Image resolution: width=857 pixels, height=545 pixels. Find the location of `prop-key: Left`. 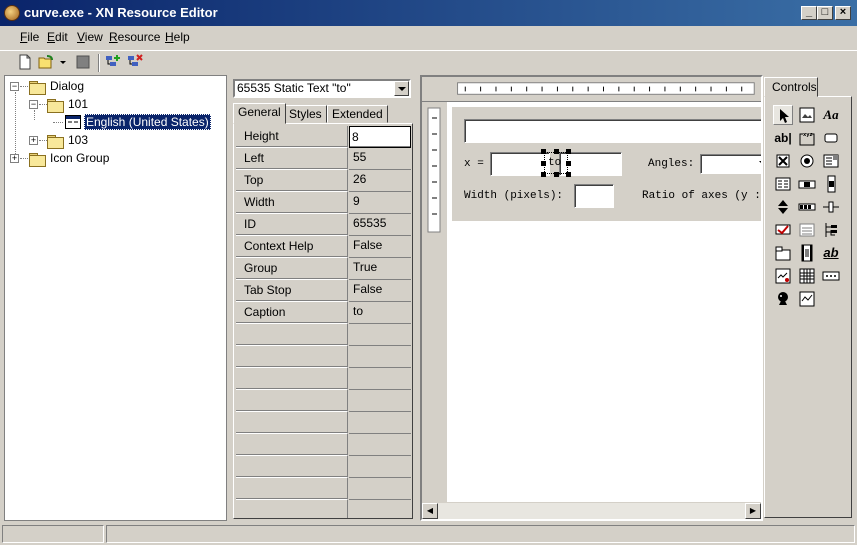

prop-key: Left is located at coordinates (292, 159).